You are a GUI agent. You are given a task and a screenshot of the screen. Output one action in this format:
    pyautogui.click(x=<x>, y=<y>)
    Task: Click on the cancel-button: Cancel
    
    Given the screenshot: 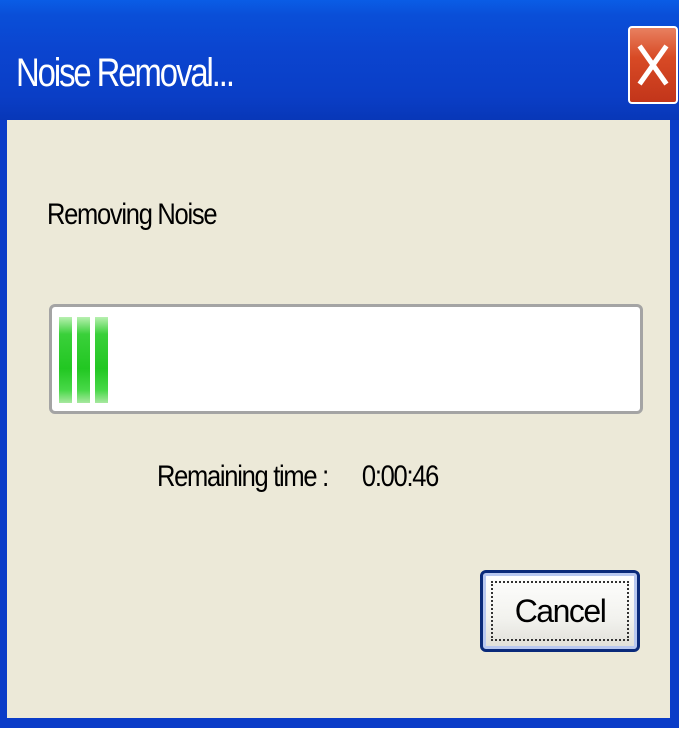 What is the action you would take?
    pyautogui.click(x=560, y=611)
    